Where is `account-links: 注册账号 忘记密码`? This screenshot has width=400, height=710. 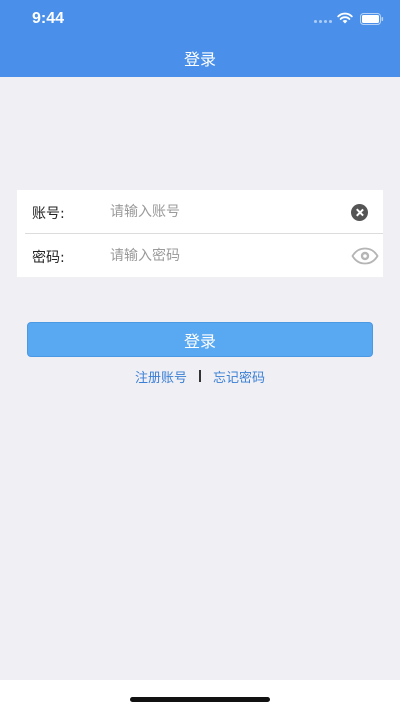 account-links: 注册账号 忘记密码 is located at coordinates (200, 376).